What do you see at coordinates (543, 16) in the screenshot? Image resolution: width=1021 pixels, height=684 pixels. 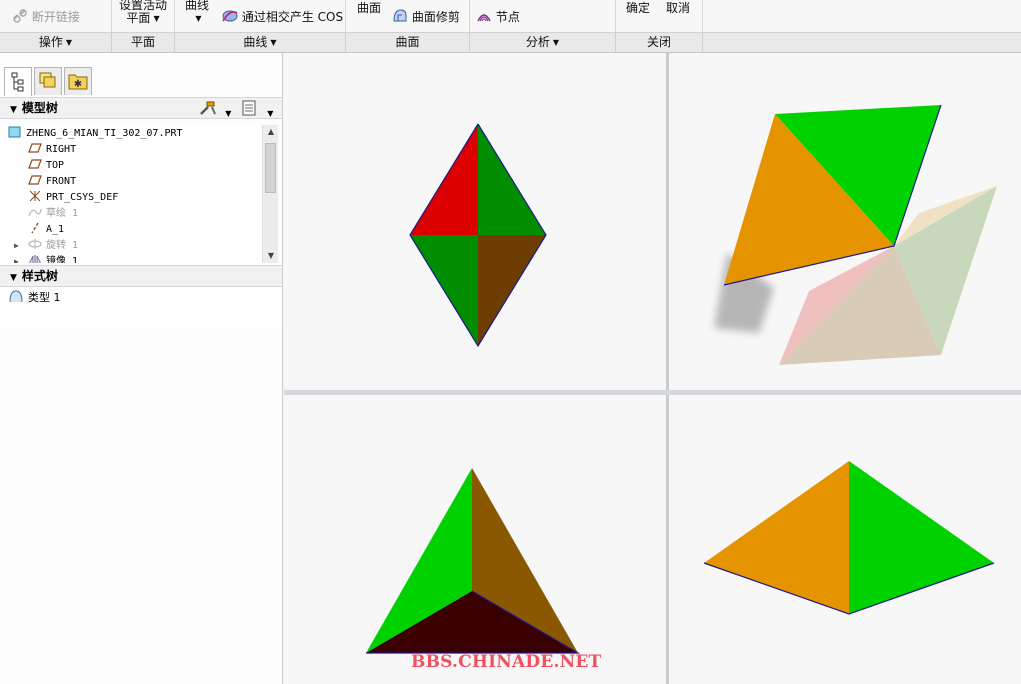 I see `ribbon-section-analysis: 节点` at bounding box center [543, 16].